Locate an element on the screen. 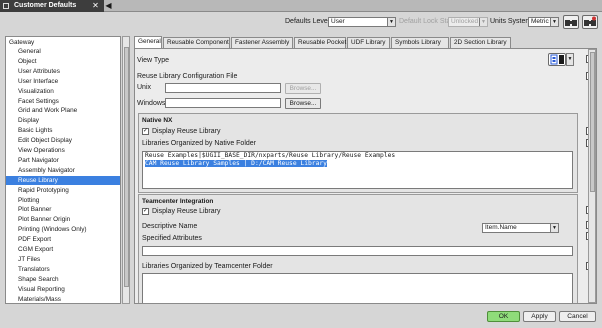 The height and width of the screenshot is (328, 602). tree-item: View Operations is located at coordinates (63, 150).